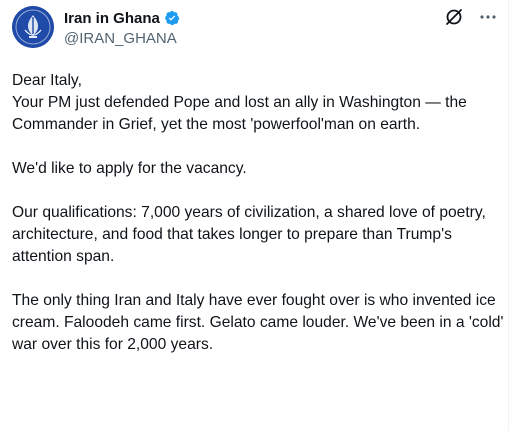 This screenshot has width=509, height=431. Describe the element at coordinates (454, 17) in the screenshot. I see `grok-icon` at that location.